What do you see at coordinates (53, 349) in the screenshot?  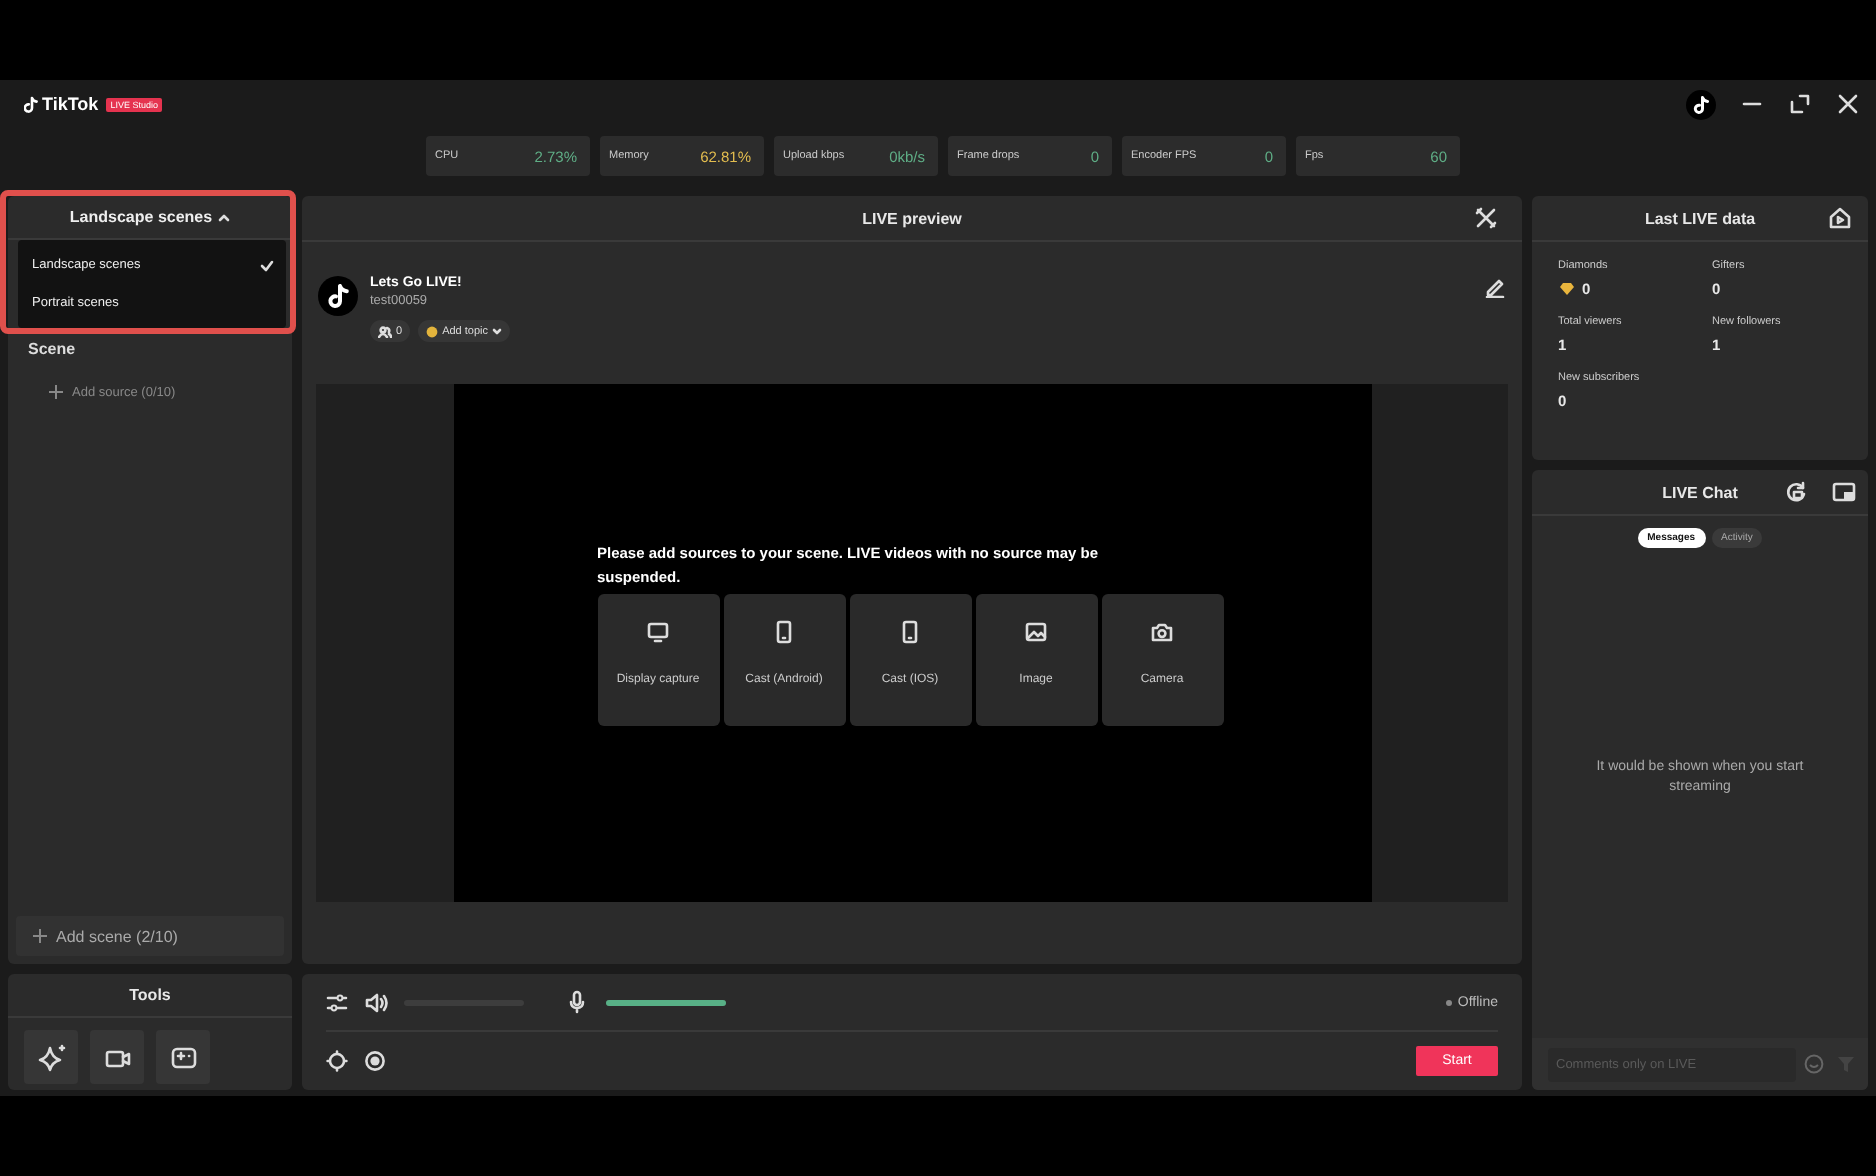 I see `section-title: Scene` at bounding box center [53, 349].